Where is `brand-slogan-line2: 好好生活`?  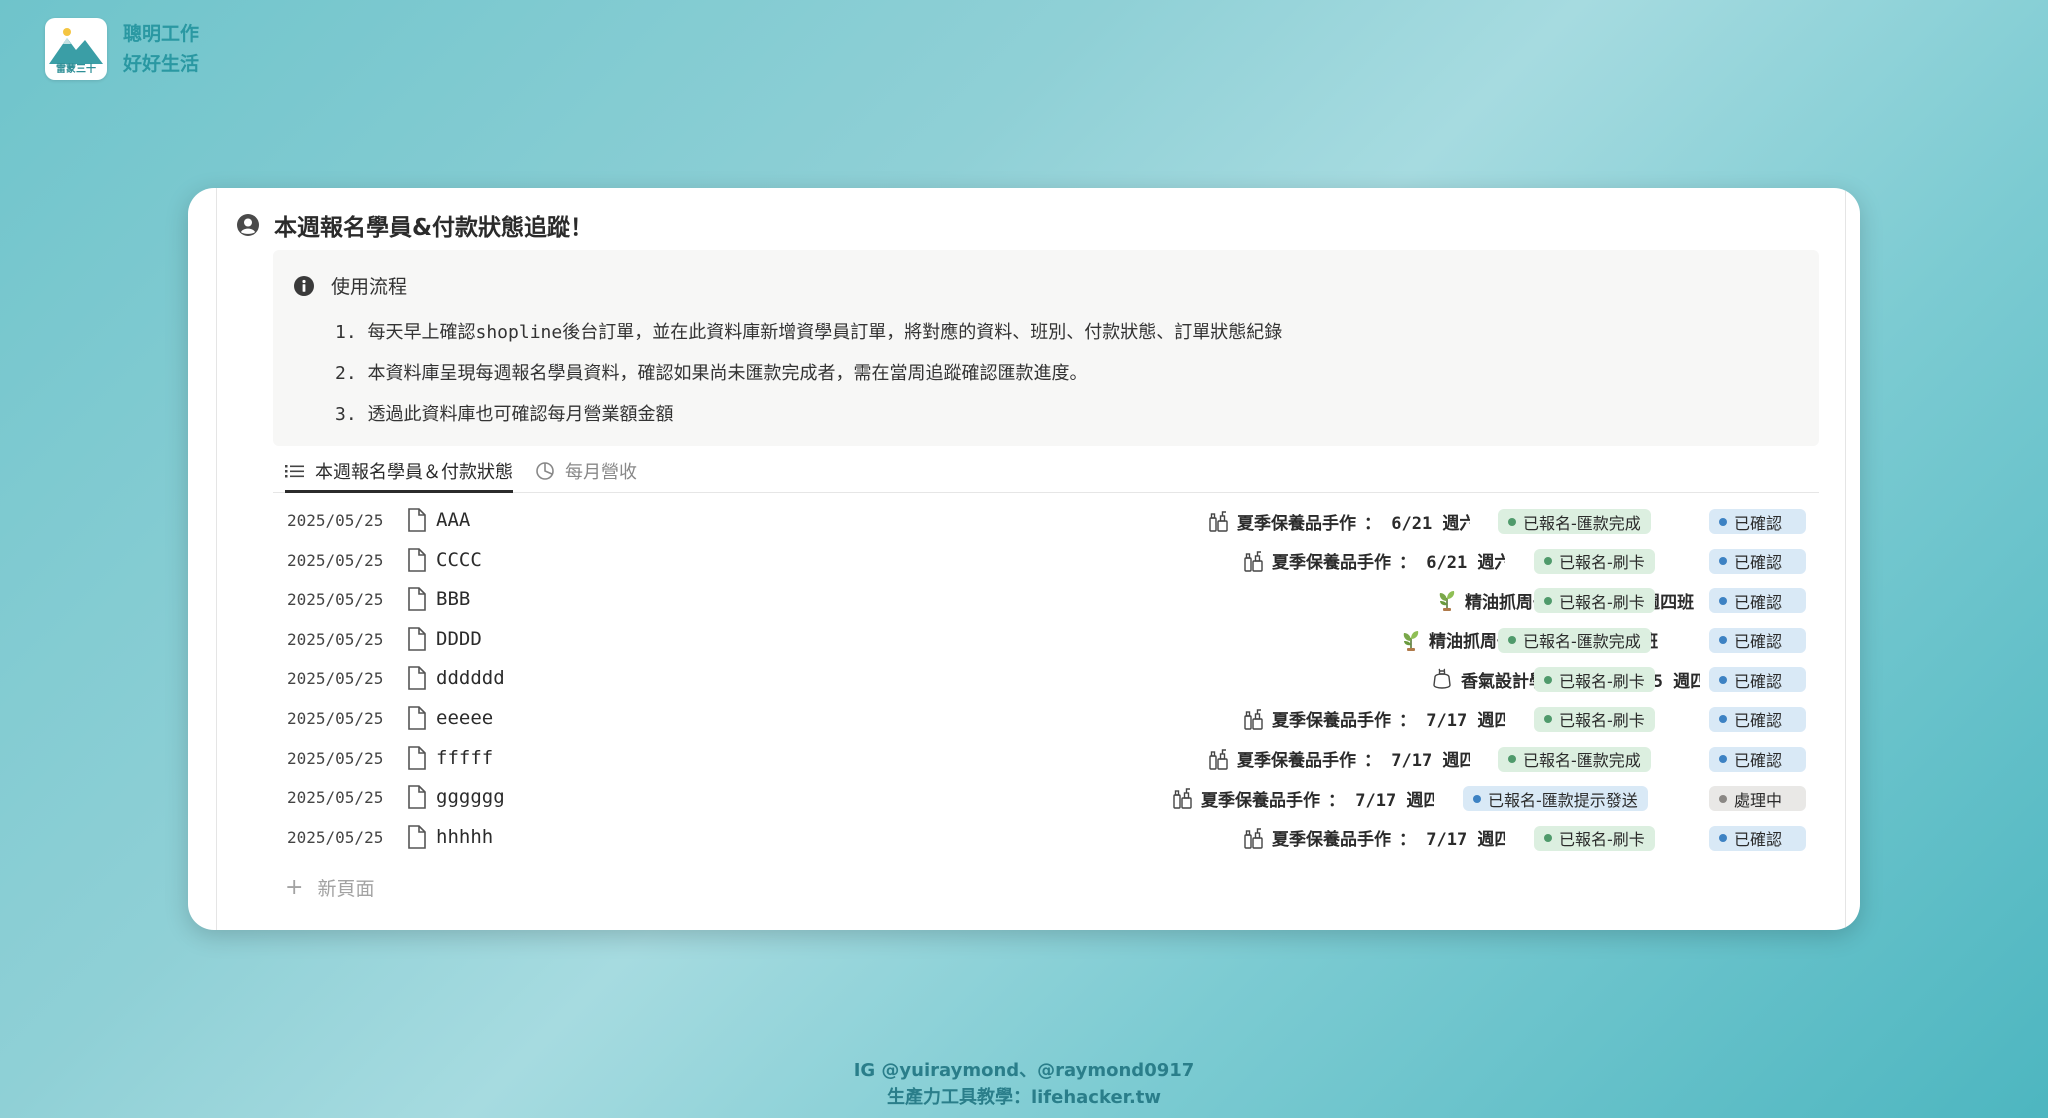
brand-slogan-line2: 好好生活 is located at coordinates (161, 64).